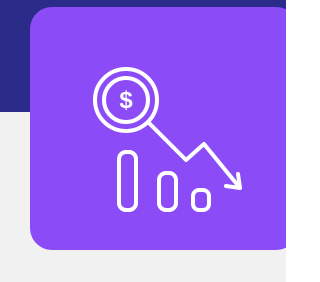 This screenshot has width=320, height=282. I want to click on dollar-symbol: $, so click(126, 100).